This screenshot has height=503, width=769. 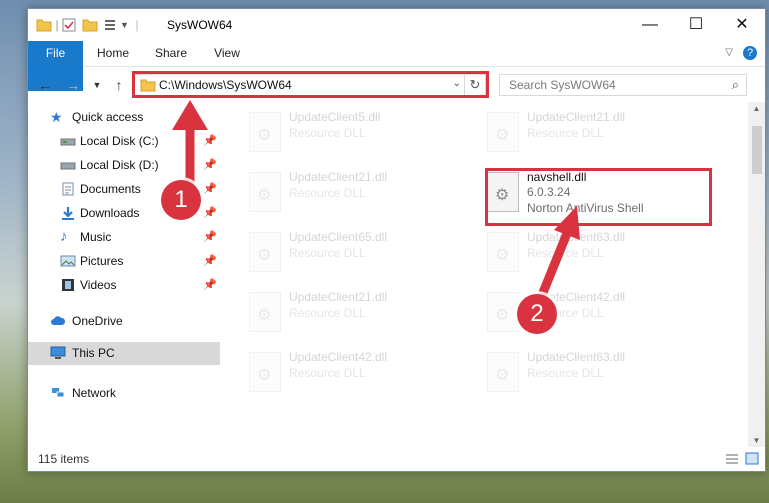 What do you see at coordinates (68, 189) in the screenshot?
I see `documents-icon` at bounding box center [68, 189].